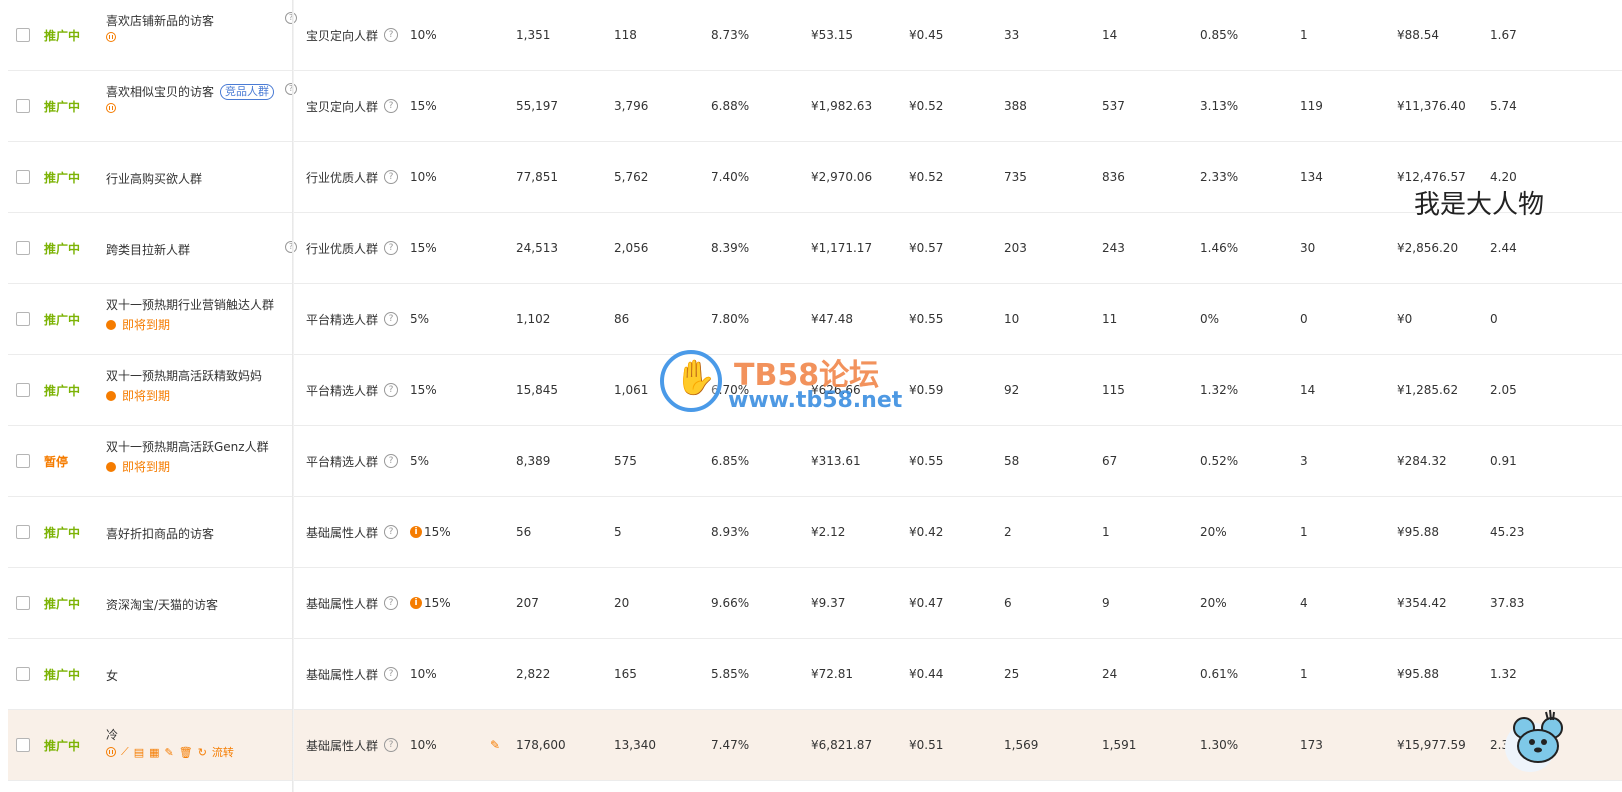  What do you see at coordinates (1110, 319) in the screenshot?
I see `add-to-cart: 11` at bounding box center [1110, 319].